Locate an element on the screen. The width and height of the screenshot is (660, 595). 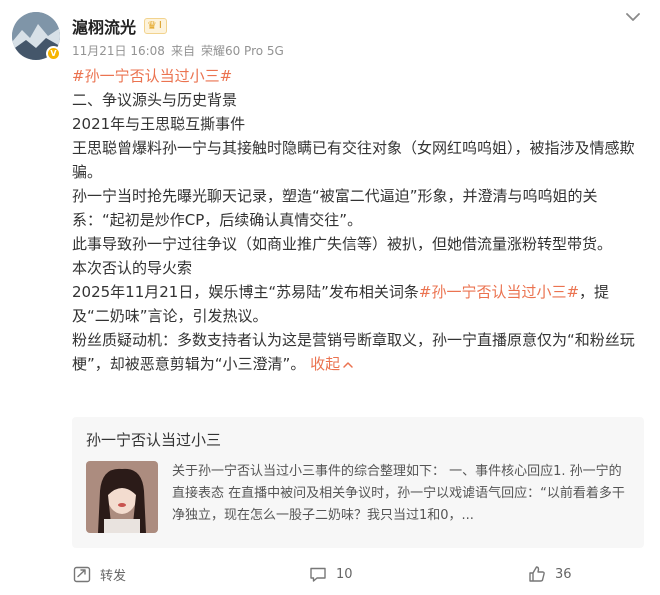
verified-v-icon: V is located at coordinates (53, 53).